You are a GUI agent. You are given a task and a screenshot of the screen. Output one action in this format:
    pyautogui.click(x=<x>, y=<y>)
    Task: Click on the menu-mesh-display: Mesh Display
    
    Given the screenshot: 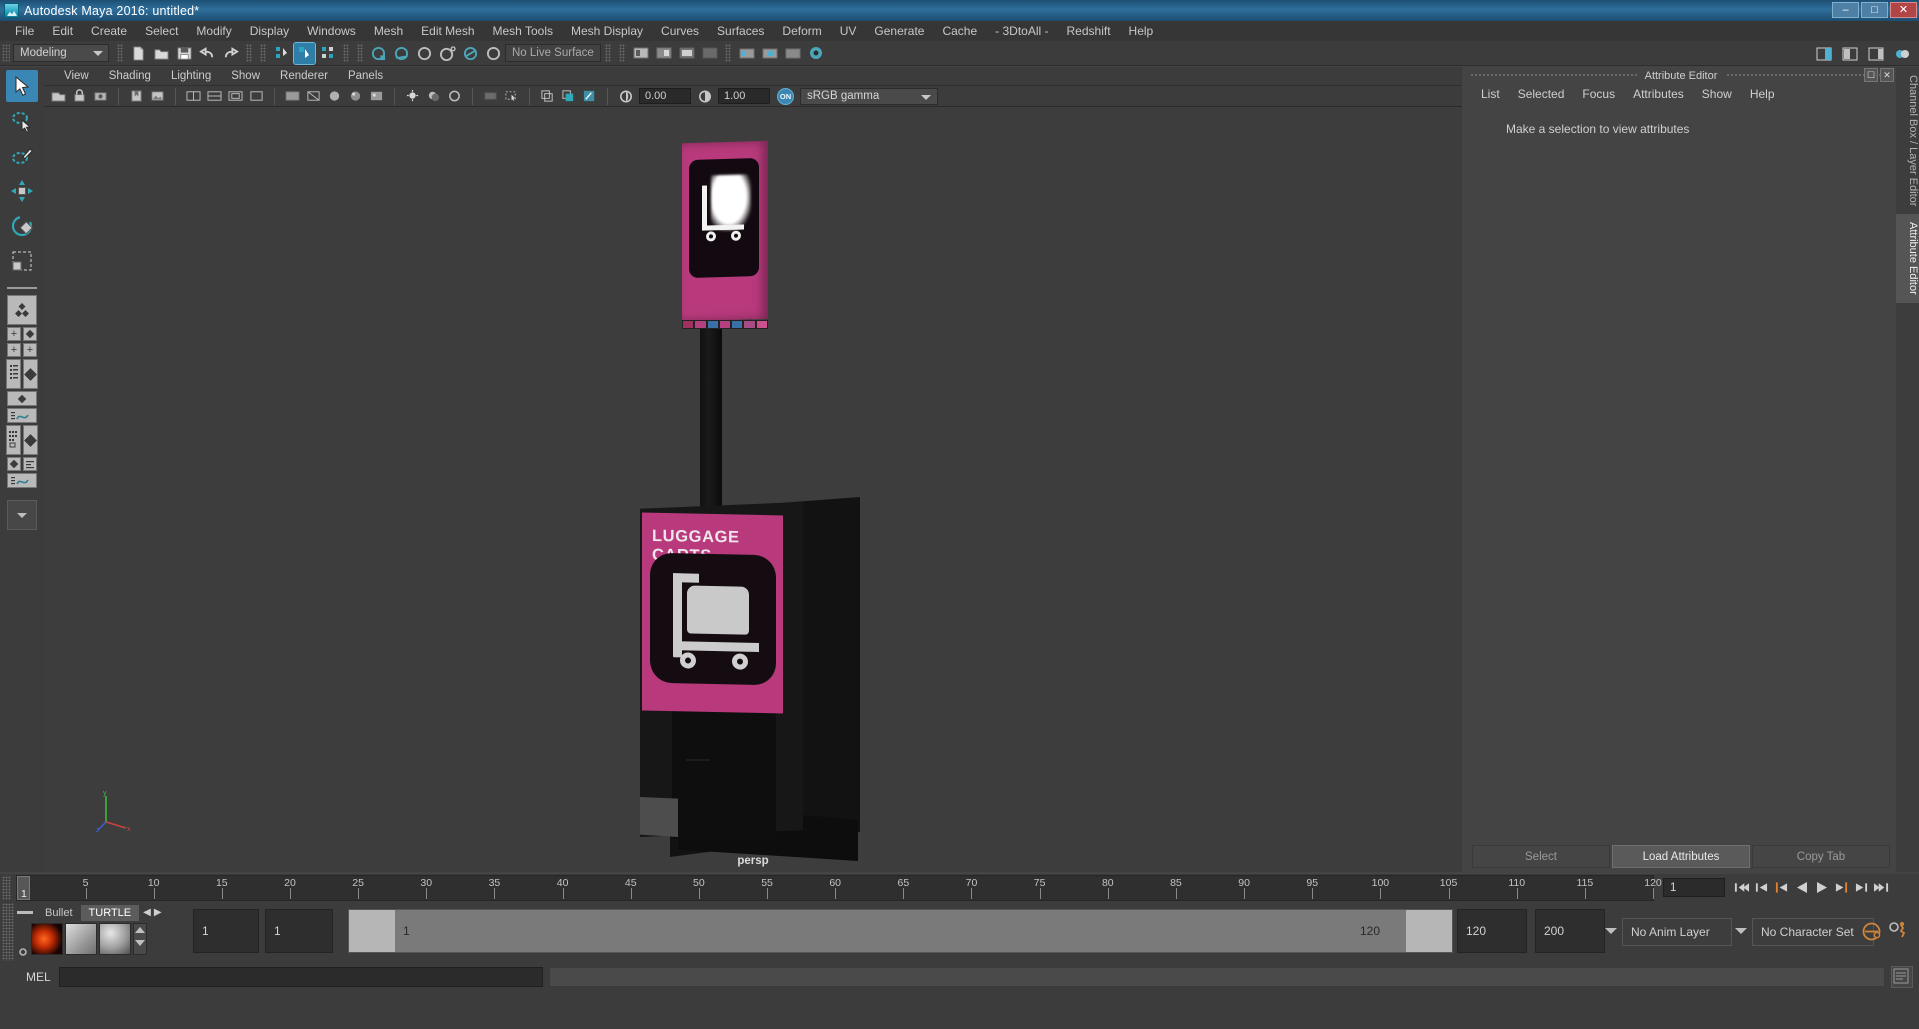 What is the action you would take?
    pyautogui.click(x=607, y=31)
    